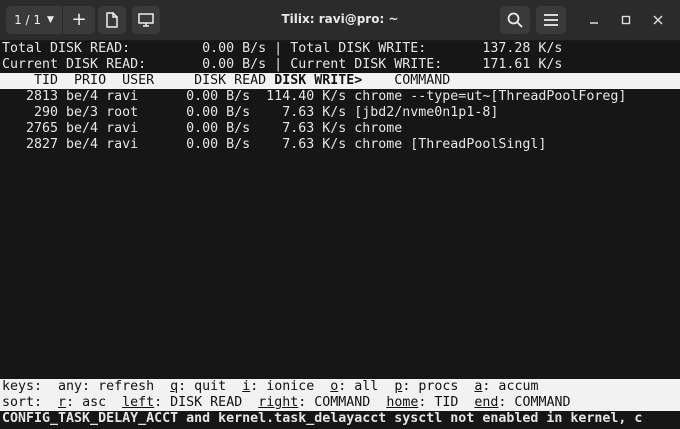  I want to click on key-end: end, so click(486, 402).